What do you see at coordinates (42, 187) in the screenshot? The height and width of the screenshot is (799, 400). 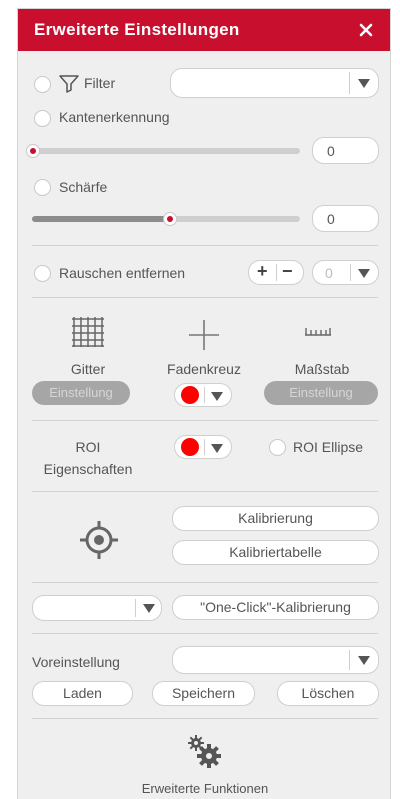 I see `sharpness-radio` at bounding box center [42, 187].